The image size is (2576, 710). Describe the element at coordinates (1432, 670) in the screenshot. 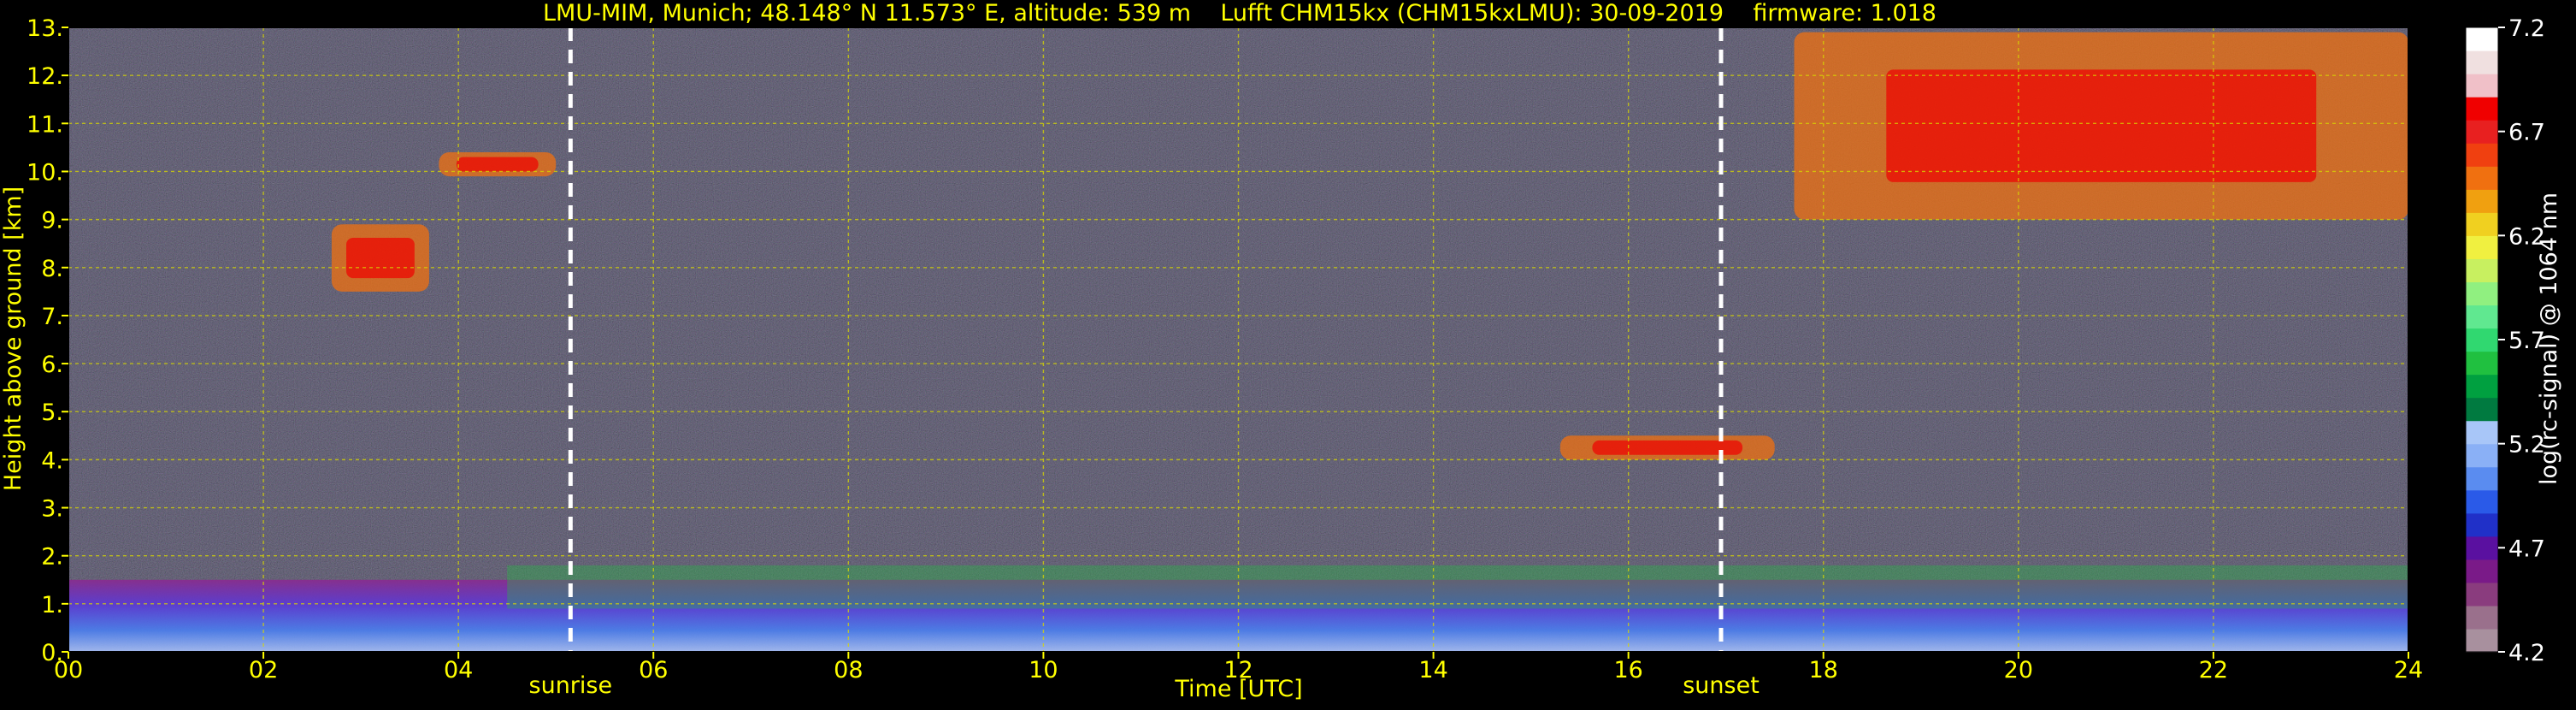

I see `x-tick-label: 14` at that location.